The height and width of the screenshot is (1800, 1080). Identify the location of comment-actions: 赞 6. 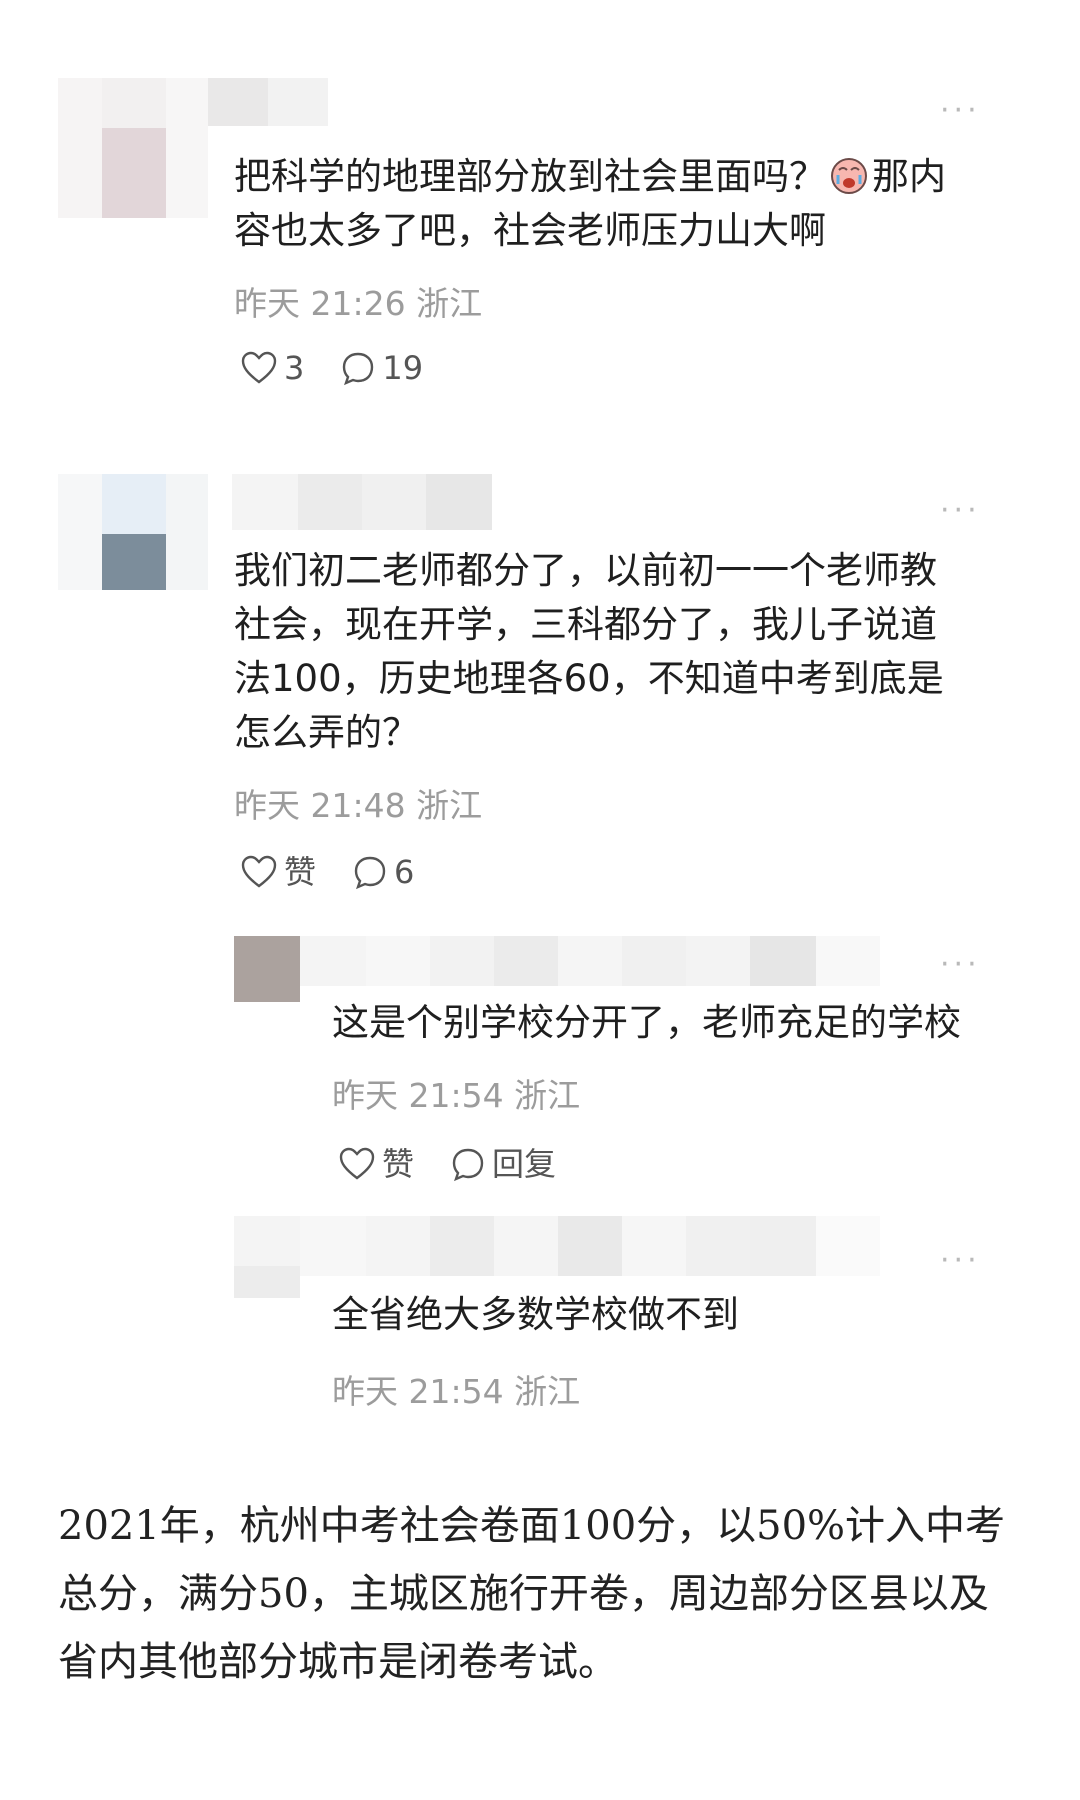
(327, 872).